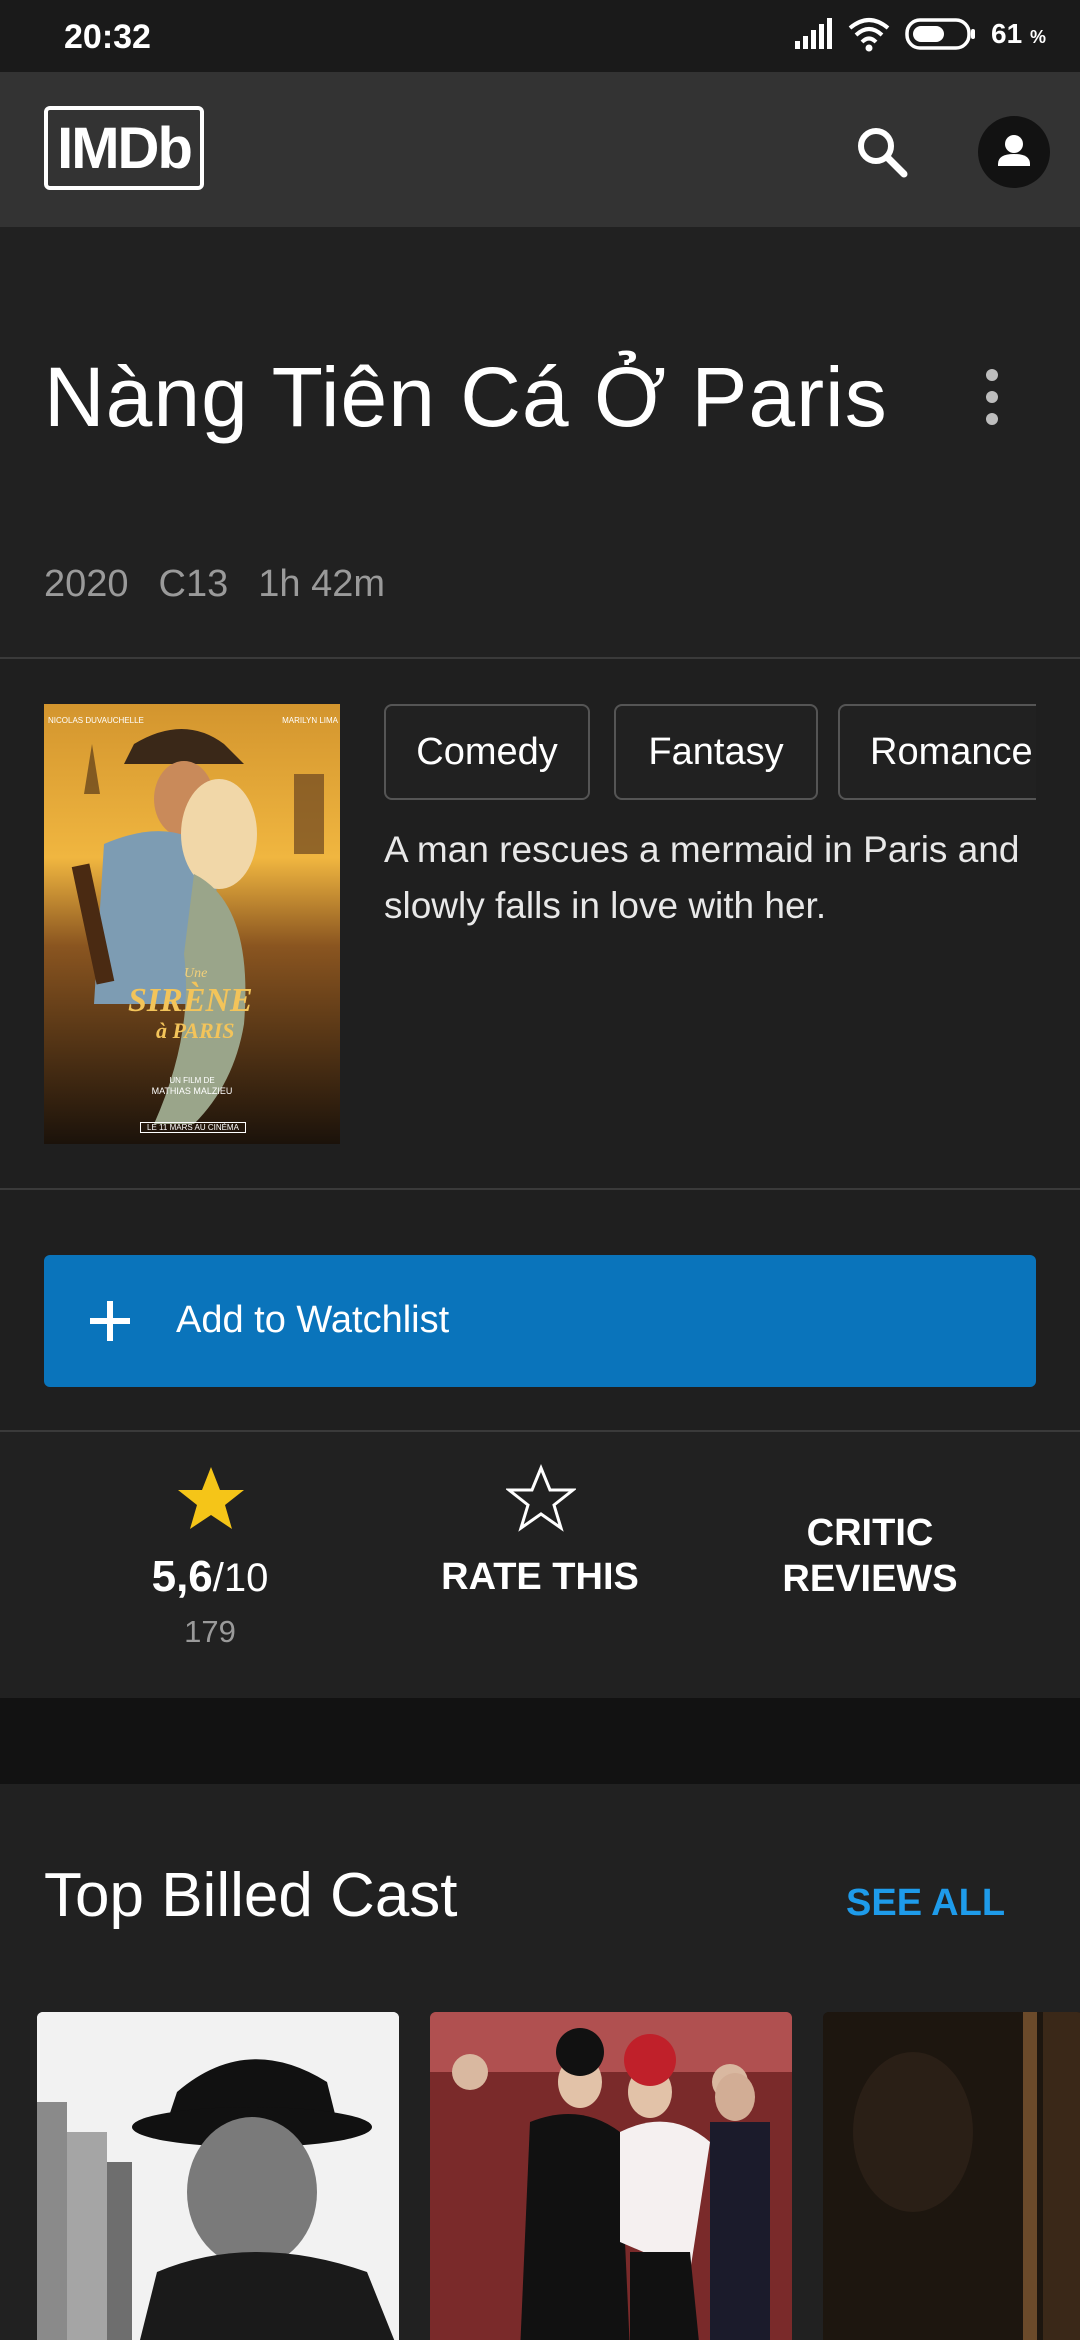 Image resolution: width=1080 pixels, height=2340 pixels. Describe the element at coordinates (322, 584) in the screenshot. I see `runtime: 1h 42m` at that location.